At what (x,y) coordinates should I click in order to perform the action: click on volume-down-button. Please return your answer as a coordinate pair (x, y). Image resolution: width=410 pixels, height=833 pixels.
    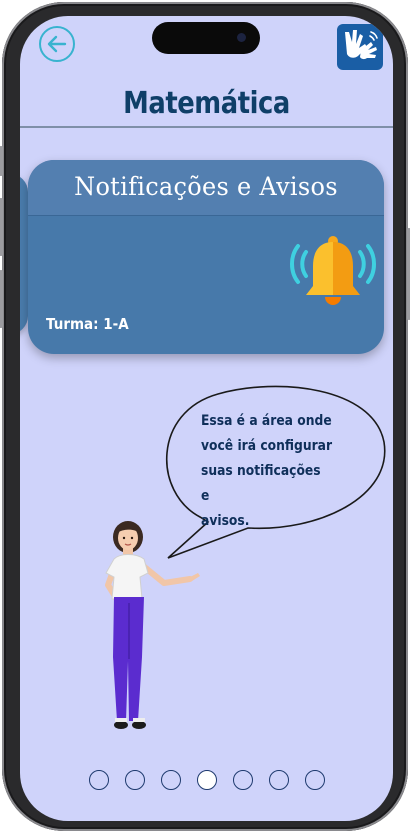
    Looking at the image, I should click on (1, 299).